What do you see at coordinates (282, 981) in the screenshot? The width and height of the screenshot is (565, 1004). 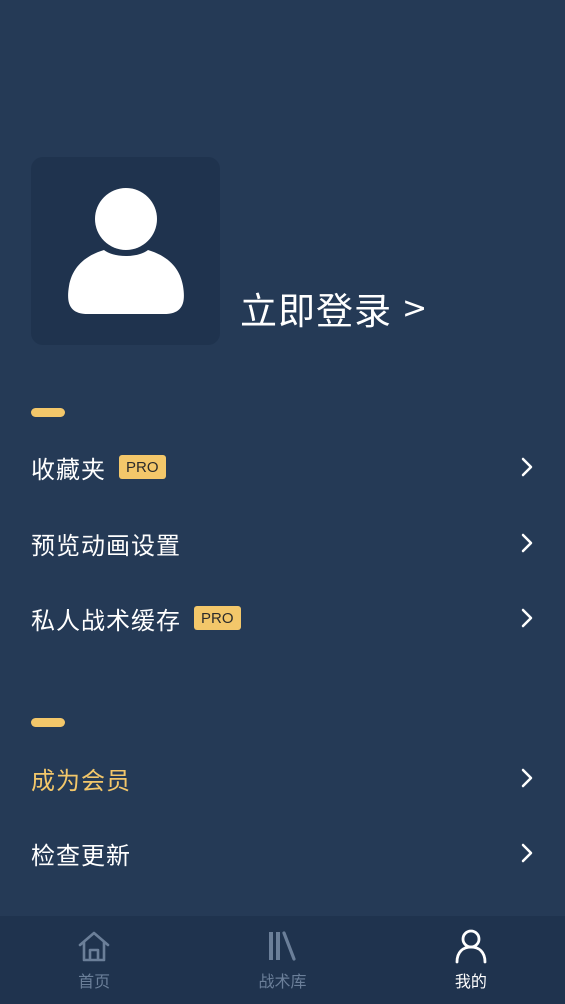 I see `tab-label: 战术库` at bounding box center [282, 981].